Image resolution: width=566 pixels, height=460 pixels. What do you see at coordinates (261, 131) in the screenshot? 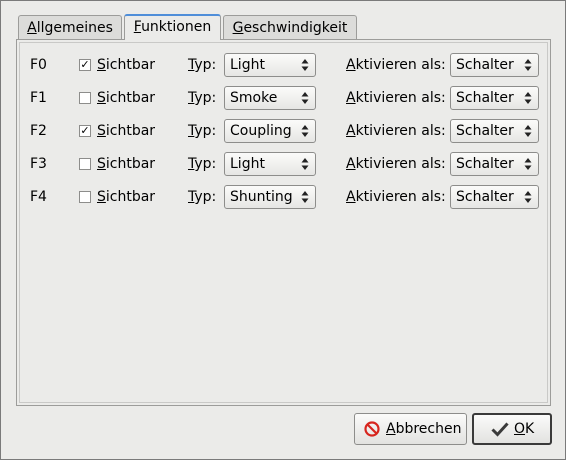
I see `type-value: Coupling` at bounding box center [261, 131].